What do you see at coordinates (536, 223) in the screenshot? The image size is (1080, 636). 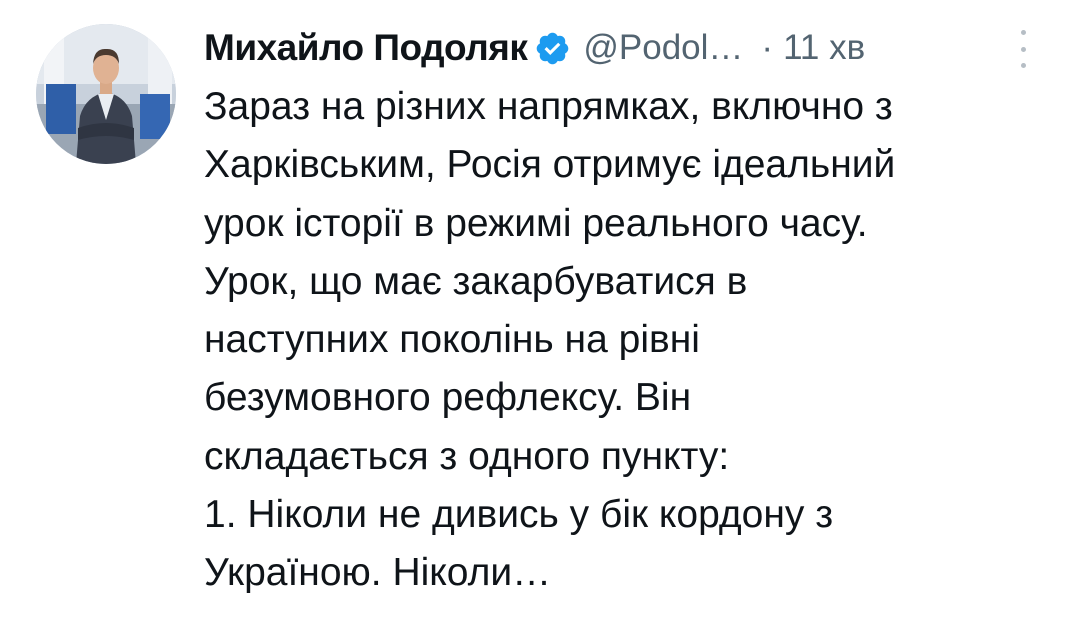 I see `tweet-text-line: урок історії в режимі реального часу.` at bounding box center [536, 223].